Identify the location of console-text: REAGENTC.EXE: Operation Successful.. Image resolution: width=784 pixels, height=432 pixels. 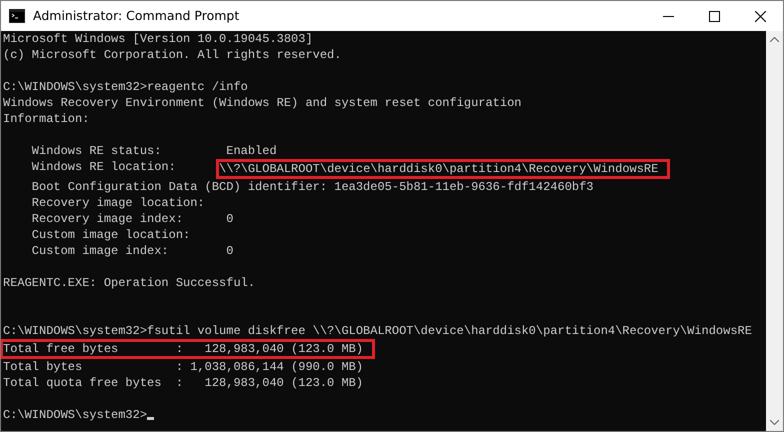
(129, 283).